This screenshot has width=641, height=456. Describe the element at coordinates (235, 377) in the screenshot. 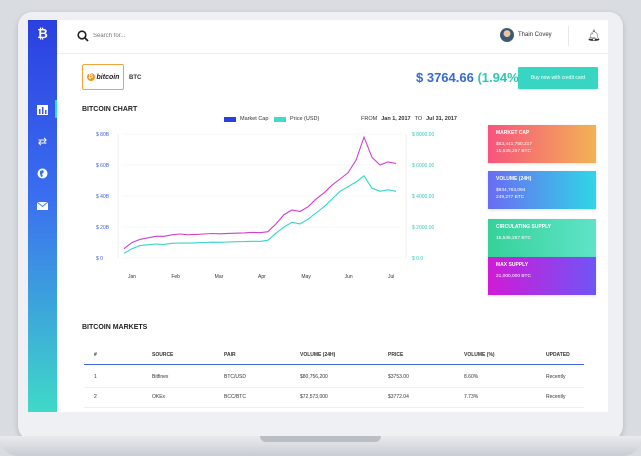

I see `table-cell: BTC/USD` at that location.